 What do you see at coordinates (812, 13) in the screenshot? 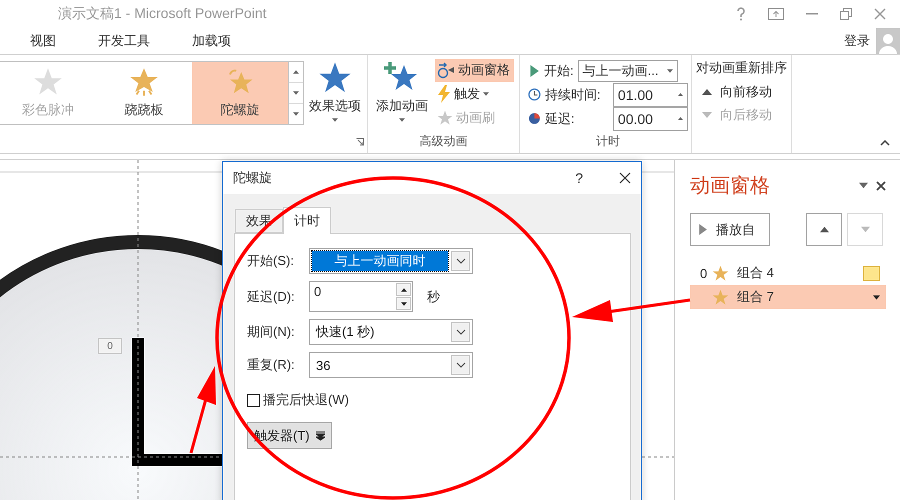
I see `minimize-icon` at bounding box center [812, 13].